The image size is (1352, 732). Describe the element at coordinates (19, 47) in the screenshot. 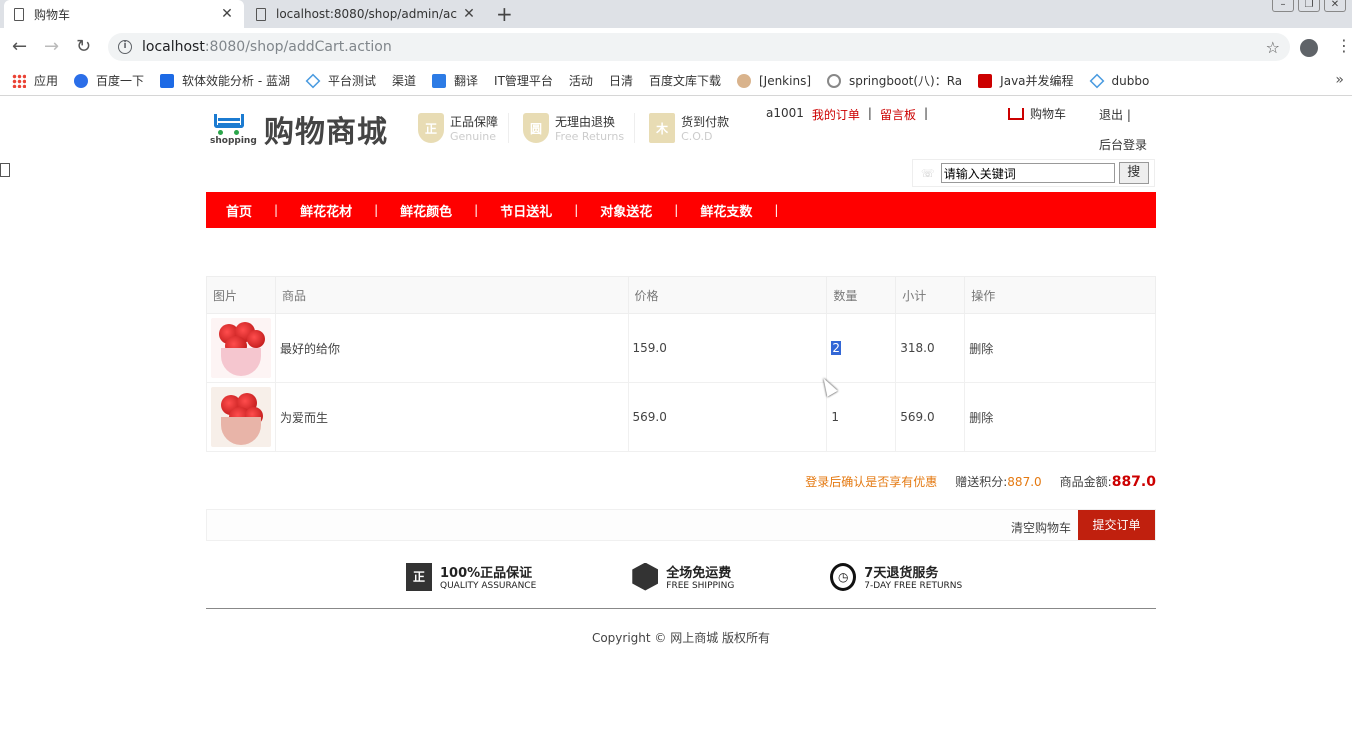

I see `back-icon: ←` at that location.